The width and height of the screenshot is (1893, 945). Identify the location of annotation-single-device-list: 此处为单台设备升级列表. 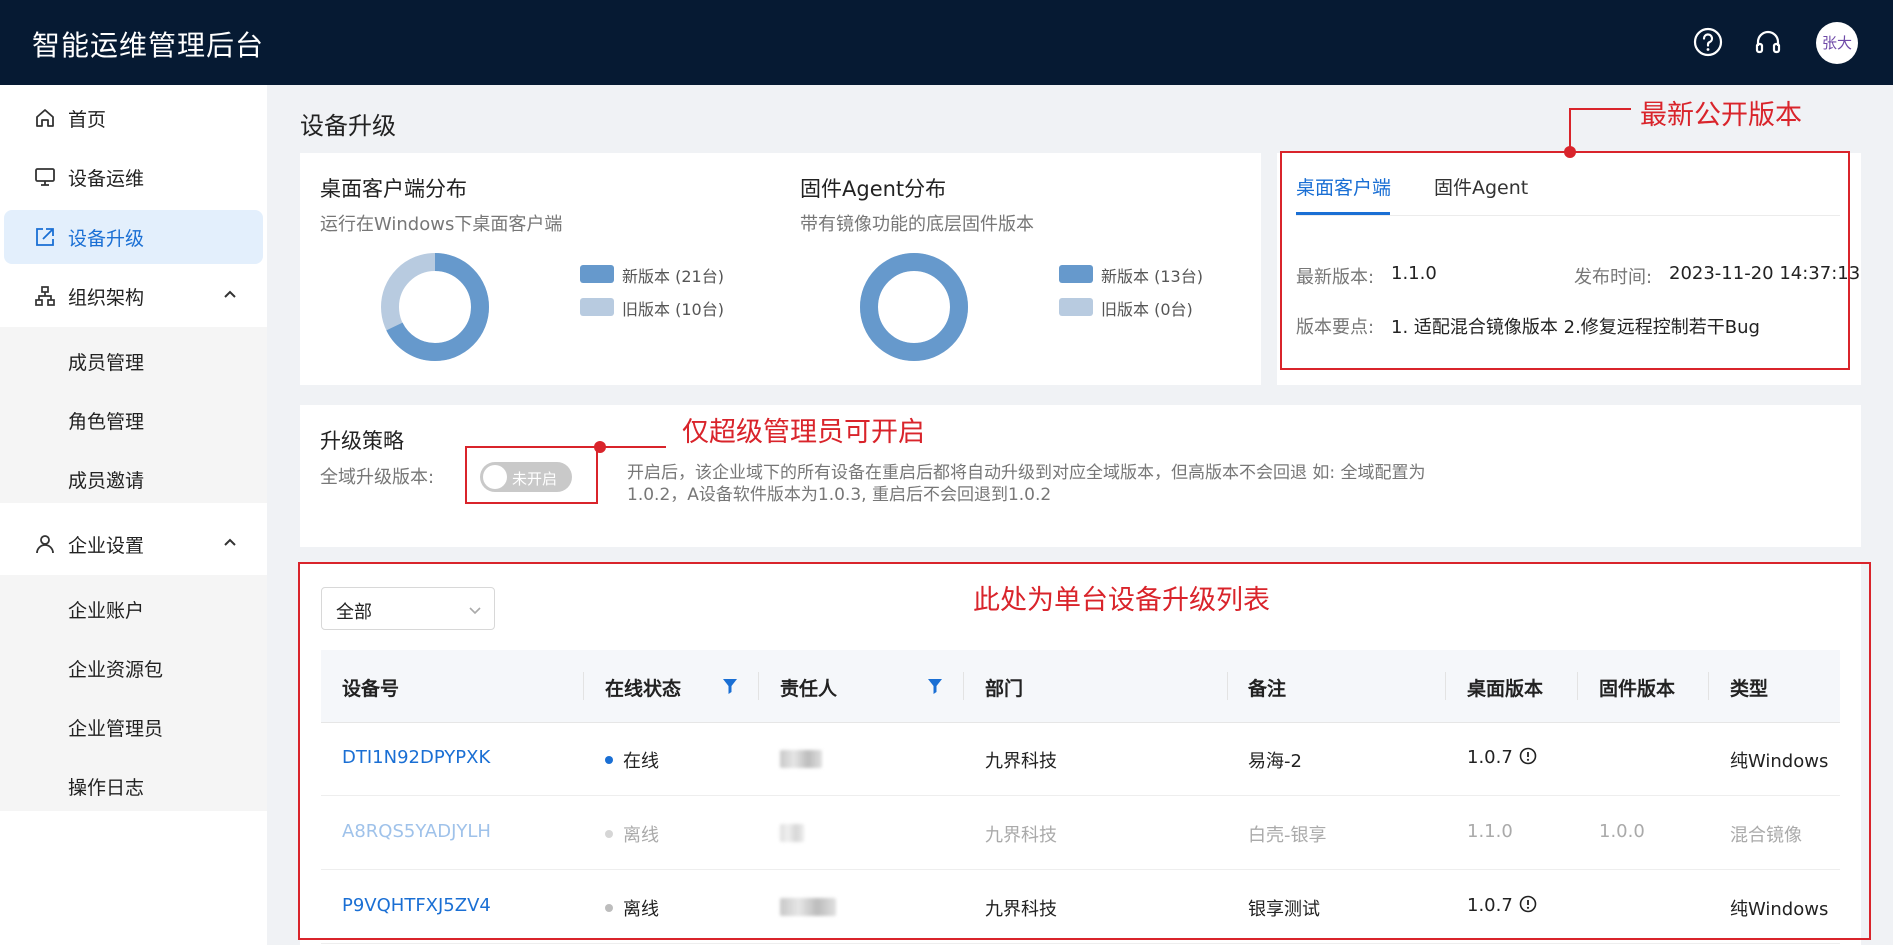
(1121, 600).